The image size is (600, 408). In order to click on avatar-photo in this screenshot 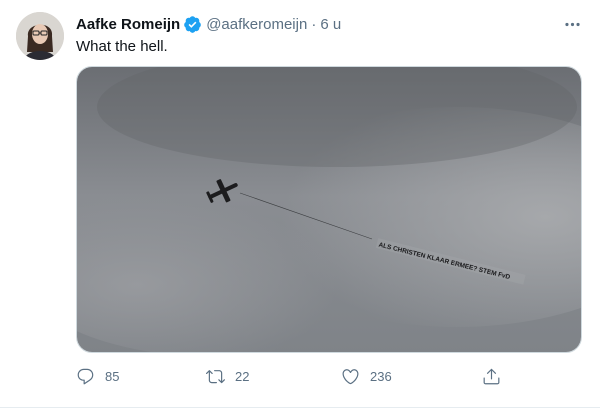, I will do `click(40, 36)`.